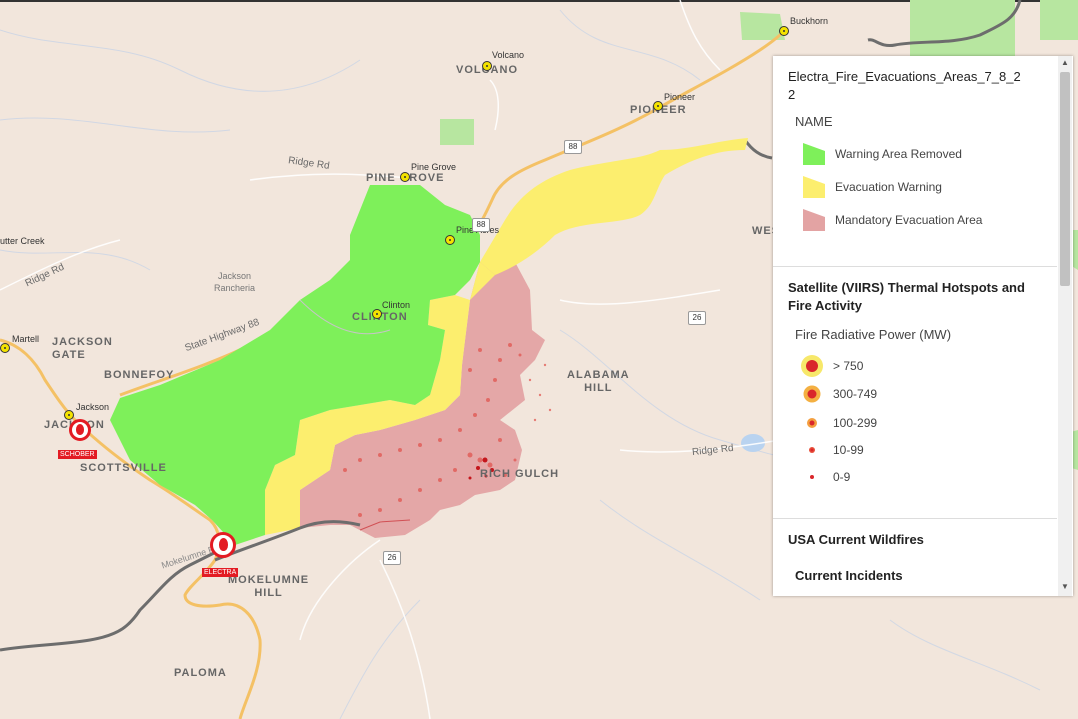 This screenshot has width=1078, height=719. What do you see at coordinates (1065, 62) in the screenshot?
I see `scroll-up-arrow-icon: ▲` at bounding box center [1065, 62].